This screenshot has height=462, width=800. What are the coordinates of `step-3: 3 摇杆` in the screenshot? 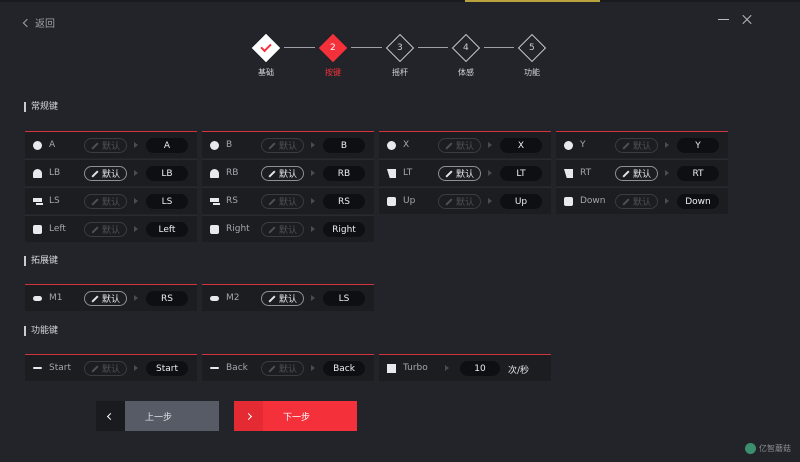 It's located at (400, 55).